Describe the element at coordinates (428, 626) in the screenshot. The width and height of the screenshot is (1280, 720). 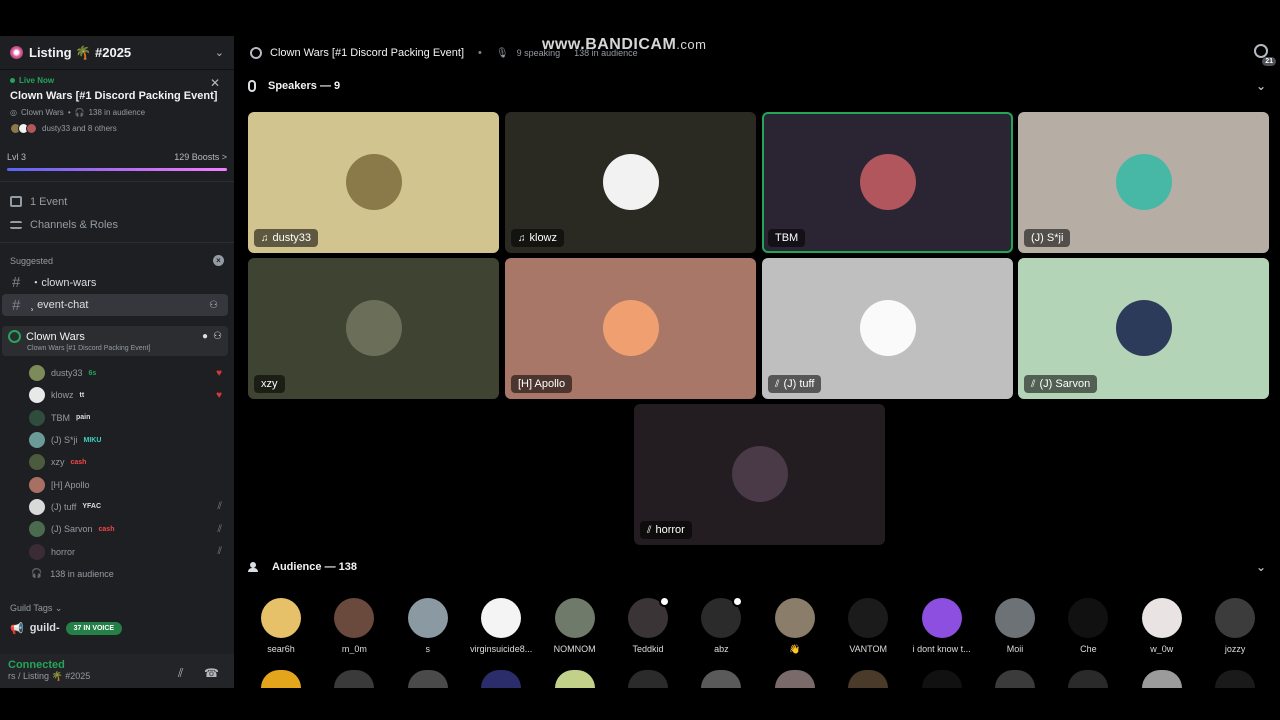
I see `audience-member: s` at that location.